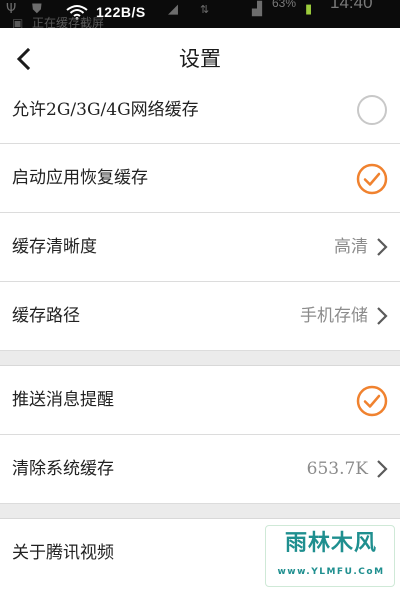  I want to click on status-bar: Ψ ⛊ 122B/S ▣ 正在缓存截屏 ◢ ⇅ ▟ 63% ▮ 14:40, so click(200, 14).